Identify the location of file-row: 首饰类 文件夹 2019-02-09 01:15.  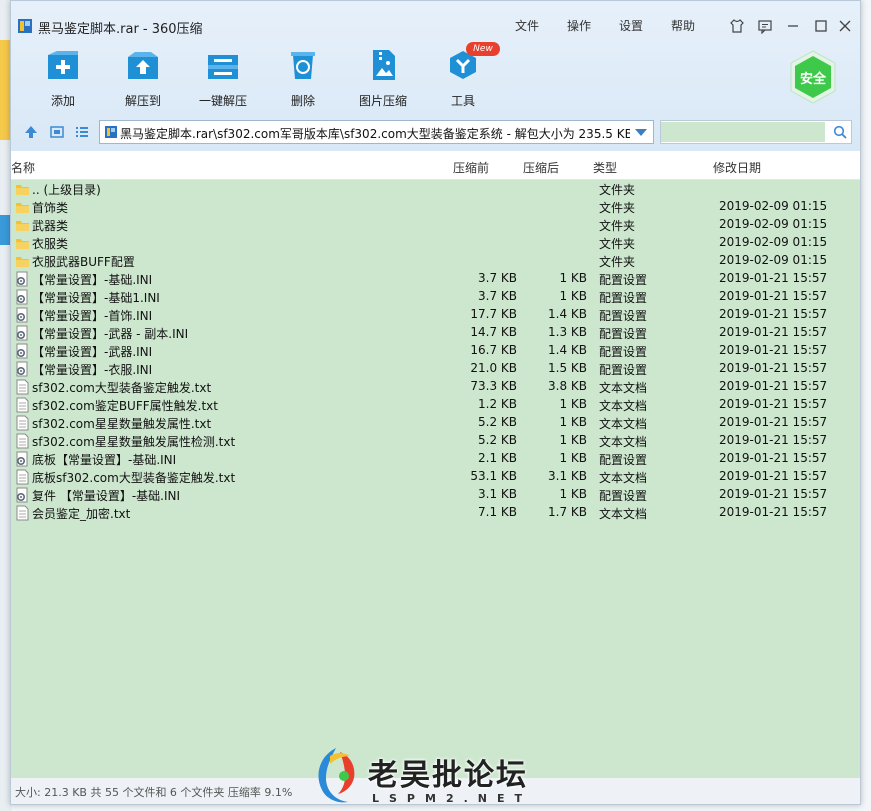
(435, 207).